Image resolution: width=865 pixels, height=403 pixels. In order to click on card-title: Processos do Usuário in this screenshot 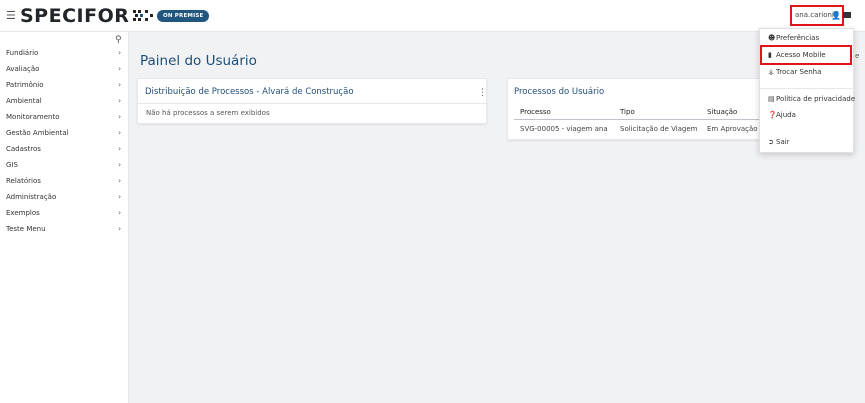, I will do `click(559, 92)`.